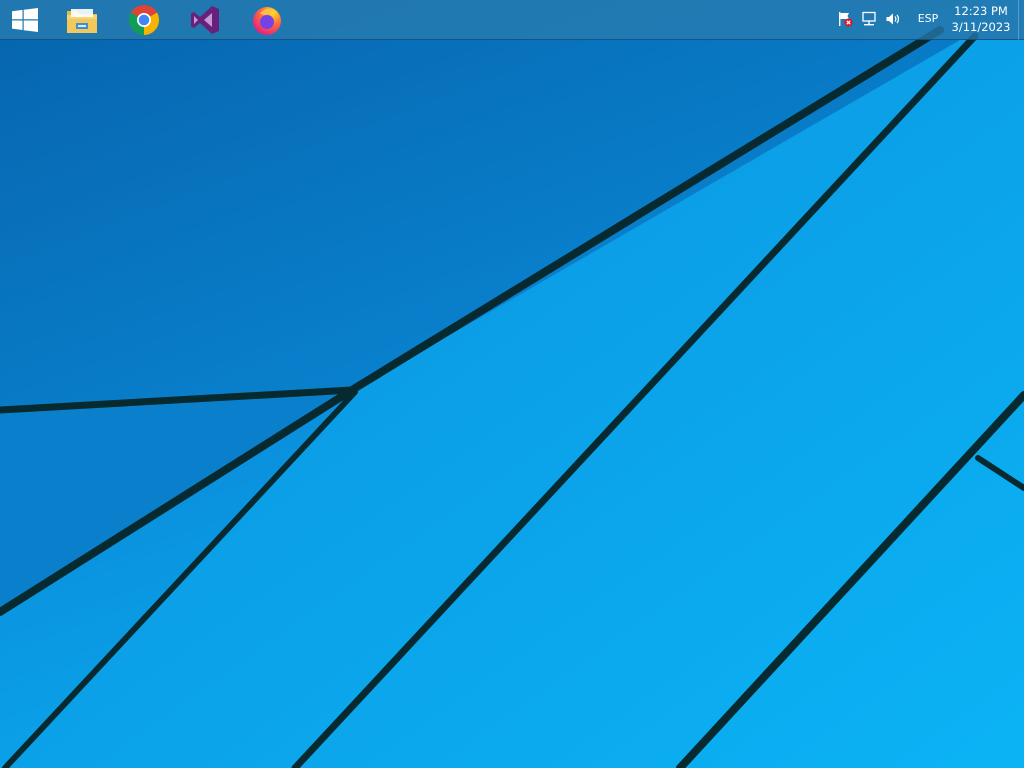 The width and height of the screenshot is (1024, 768). What do you see at coordinates (893, 19) in the screenshot?
I see `volume-icon` at bounding box center [893, 19].